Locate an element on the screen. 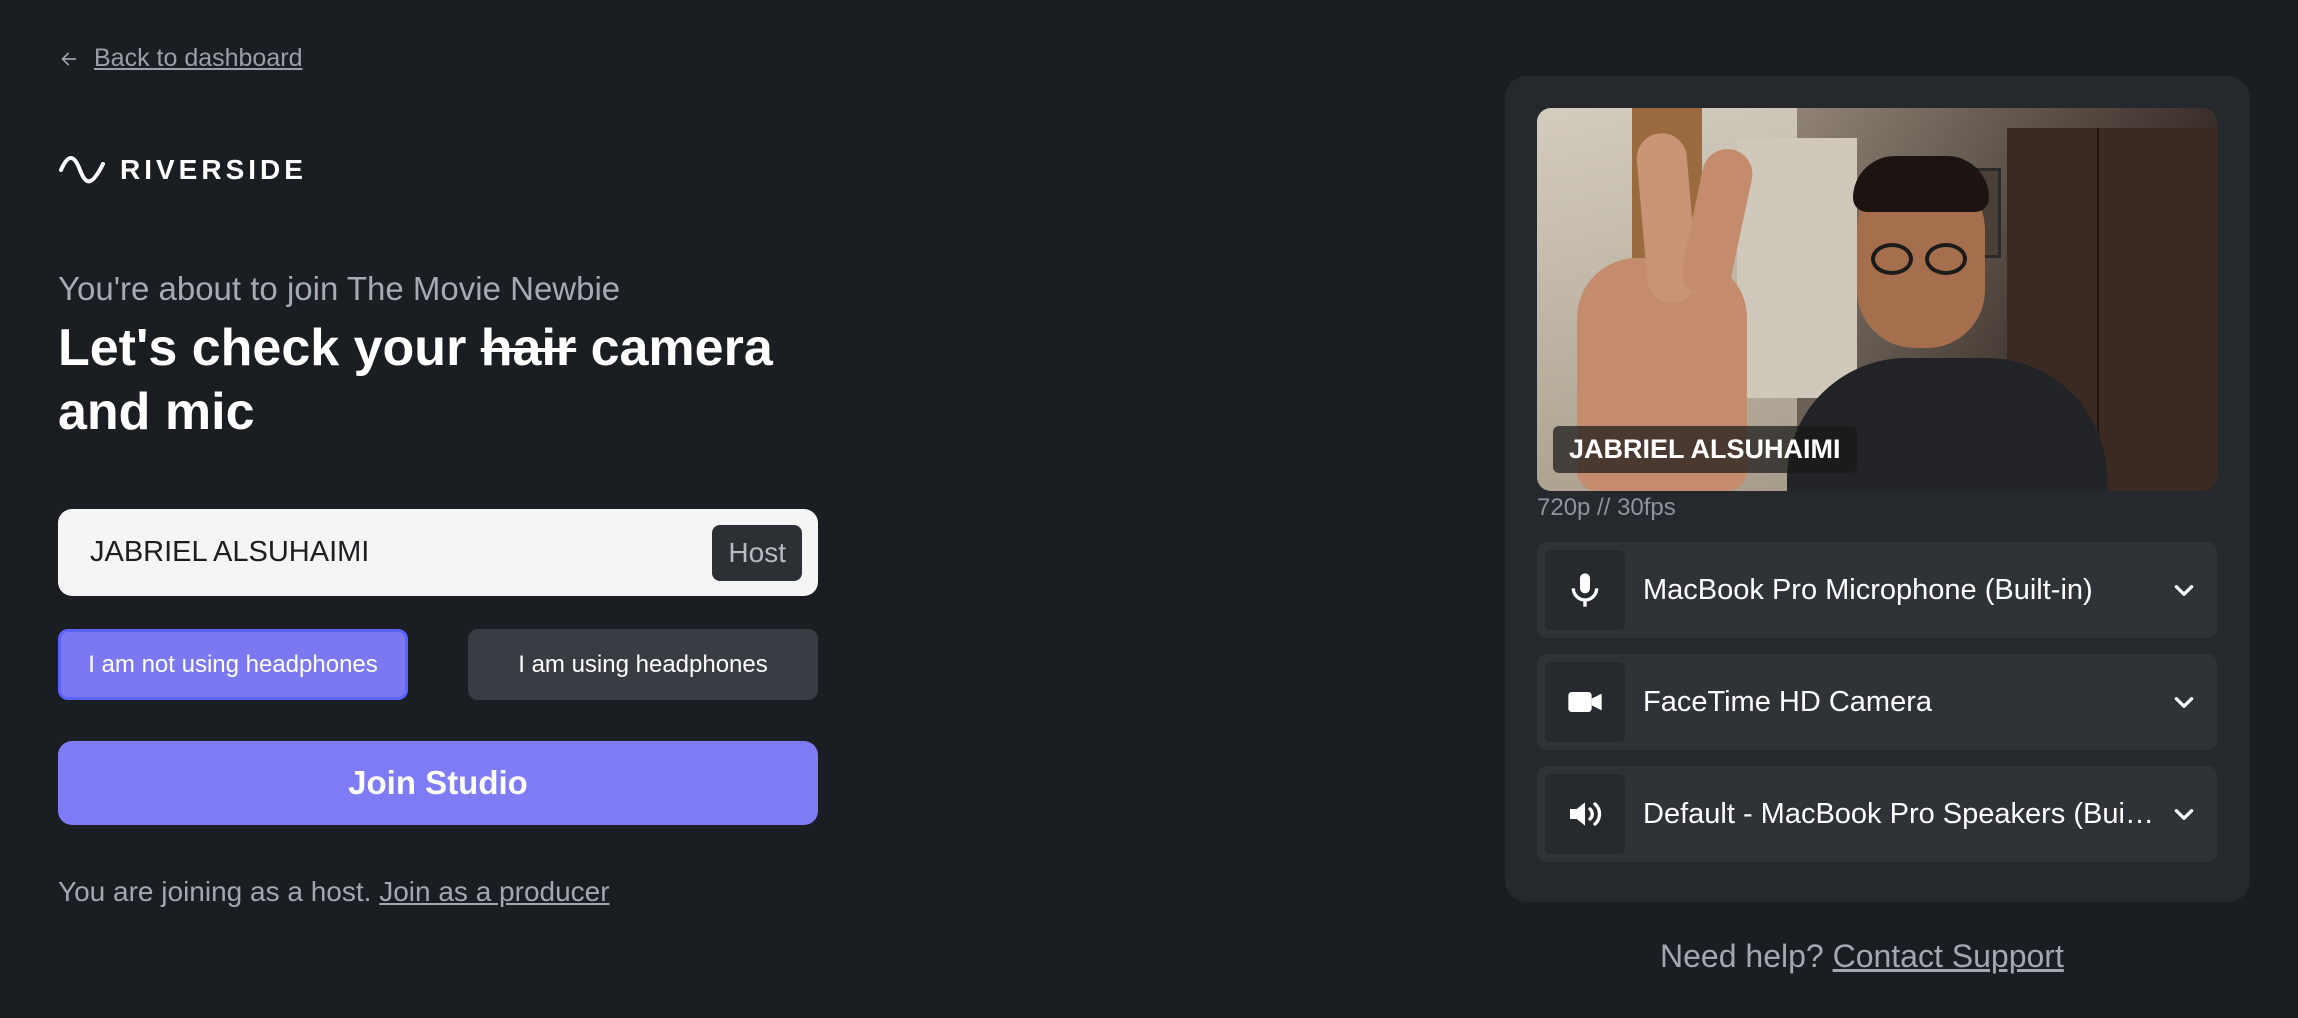  name-field: Host is located at coordinates (438, 552).